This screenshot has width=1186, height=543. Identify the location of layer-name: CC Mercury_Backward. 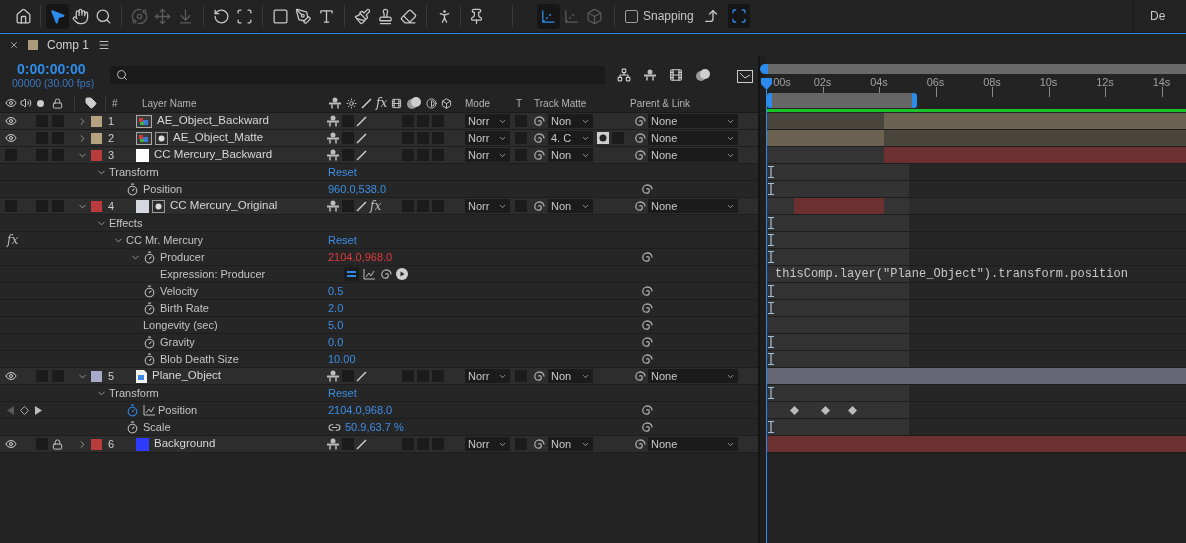
(213, 155).